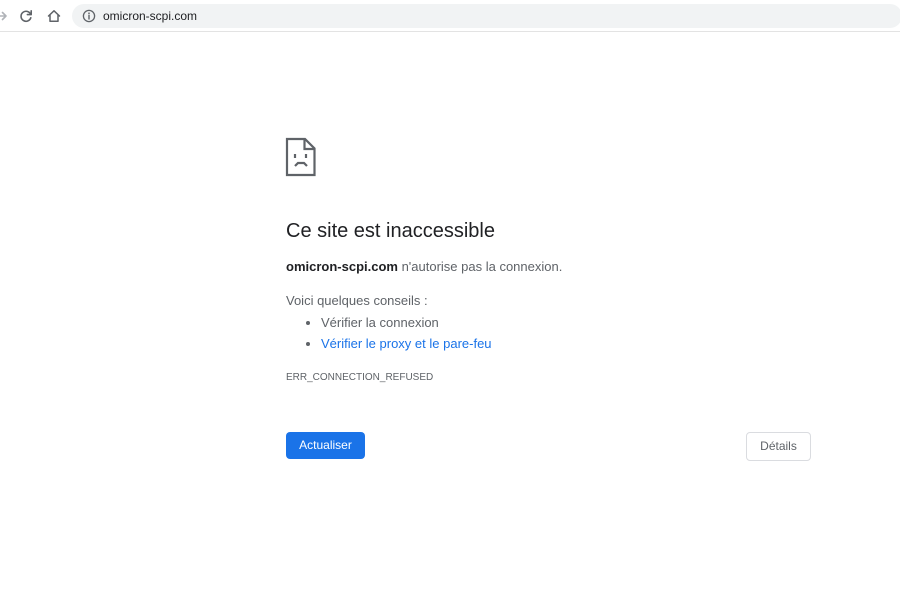  I want to click on error-code: ERR_CONNECTION_REFUSED, so click(360, 377).